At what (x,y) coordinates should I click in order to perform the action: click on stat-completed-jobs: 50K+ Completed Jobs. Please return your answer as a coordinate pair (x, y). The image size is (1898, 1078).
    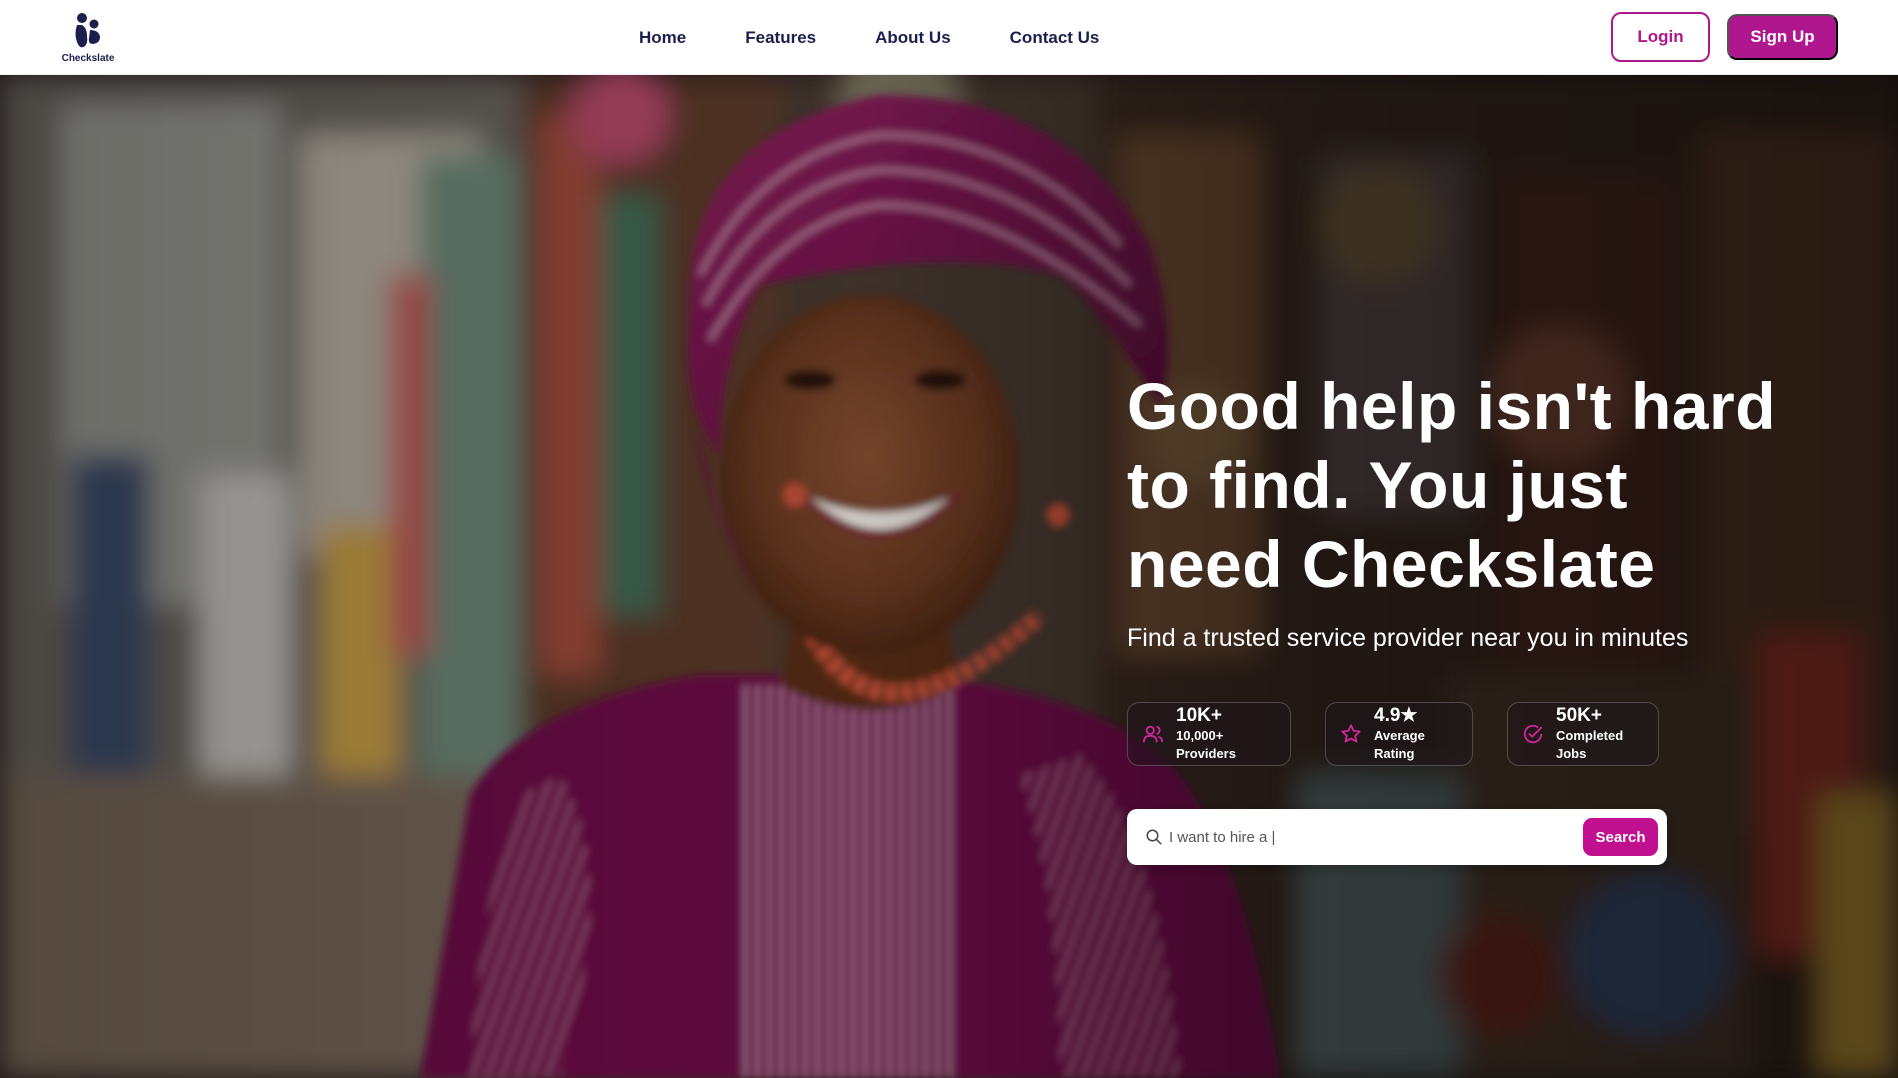
    Looking at the image, I should click on (1583, 734).